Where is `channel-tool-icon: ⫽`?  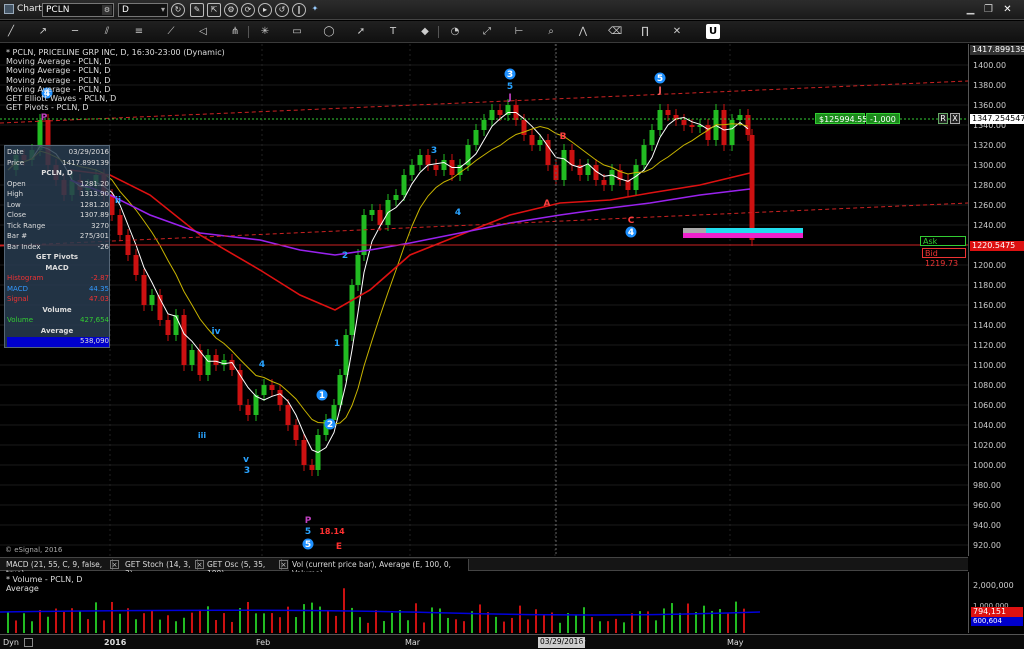
channel-tool-icon: ⫽ is located at coordinates (107, 32).